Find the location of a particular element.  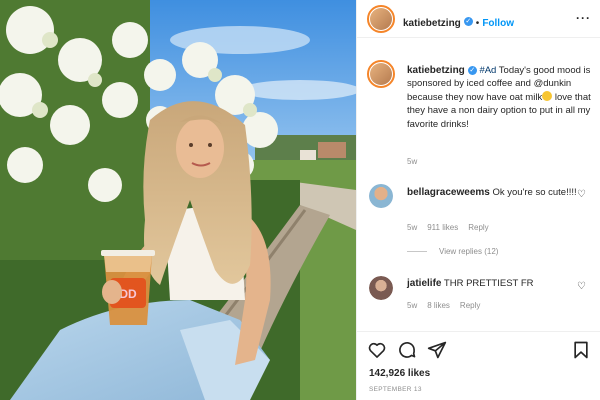

like-count: 142,926 likes is located at coordinates (399, 373).